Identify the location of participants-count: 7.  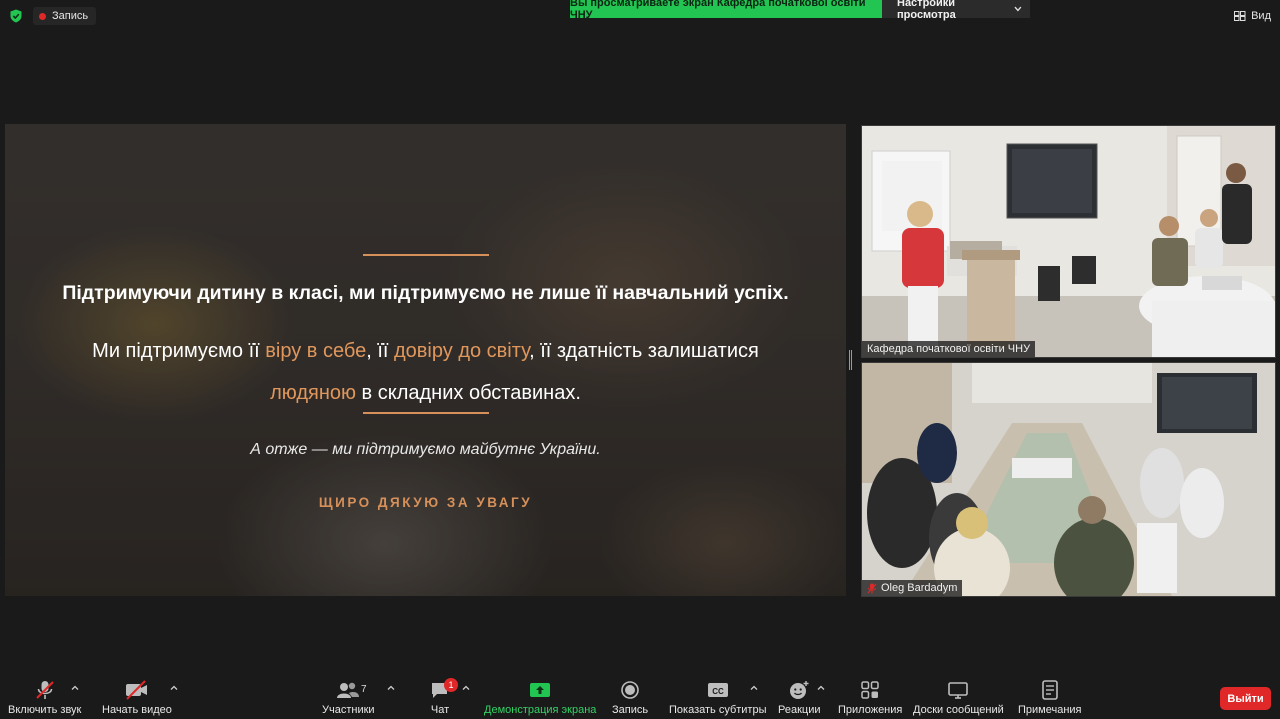
(364, 689).